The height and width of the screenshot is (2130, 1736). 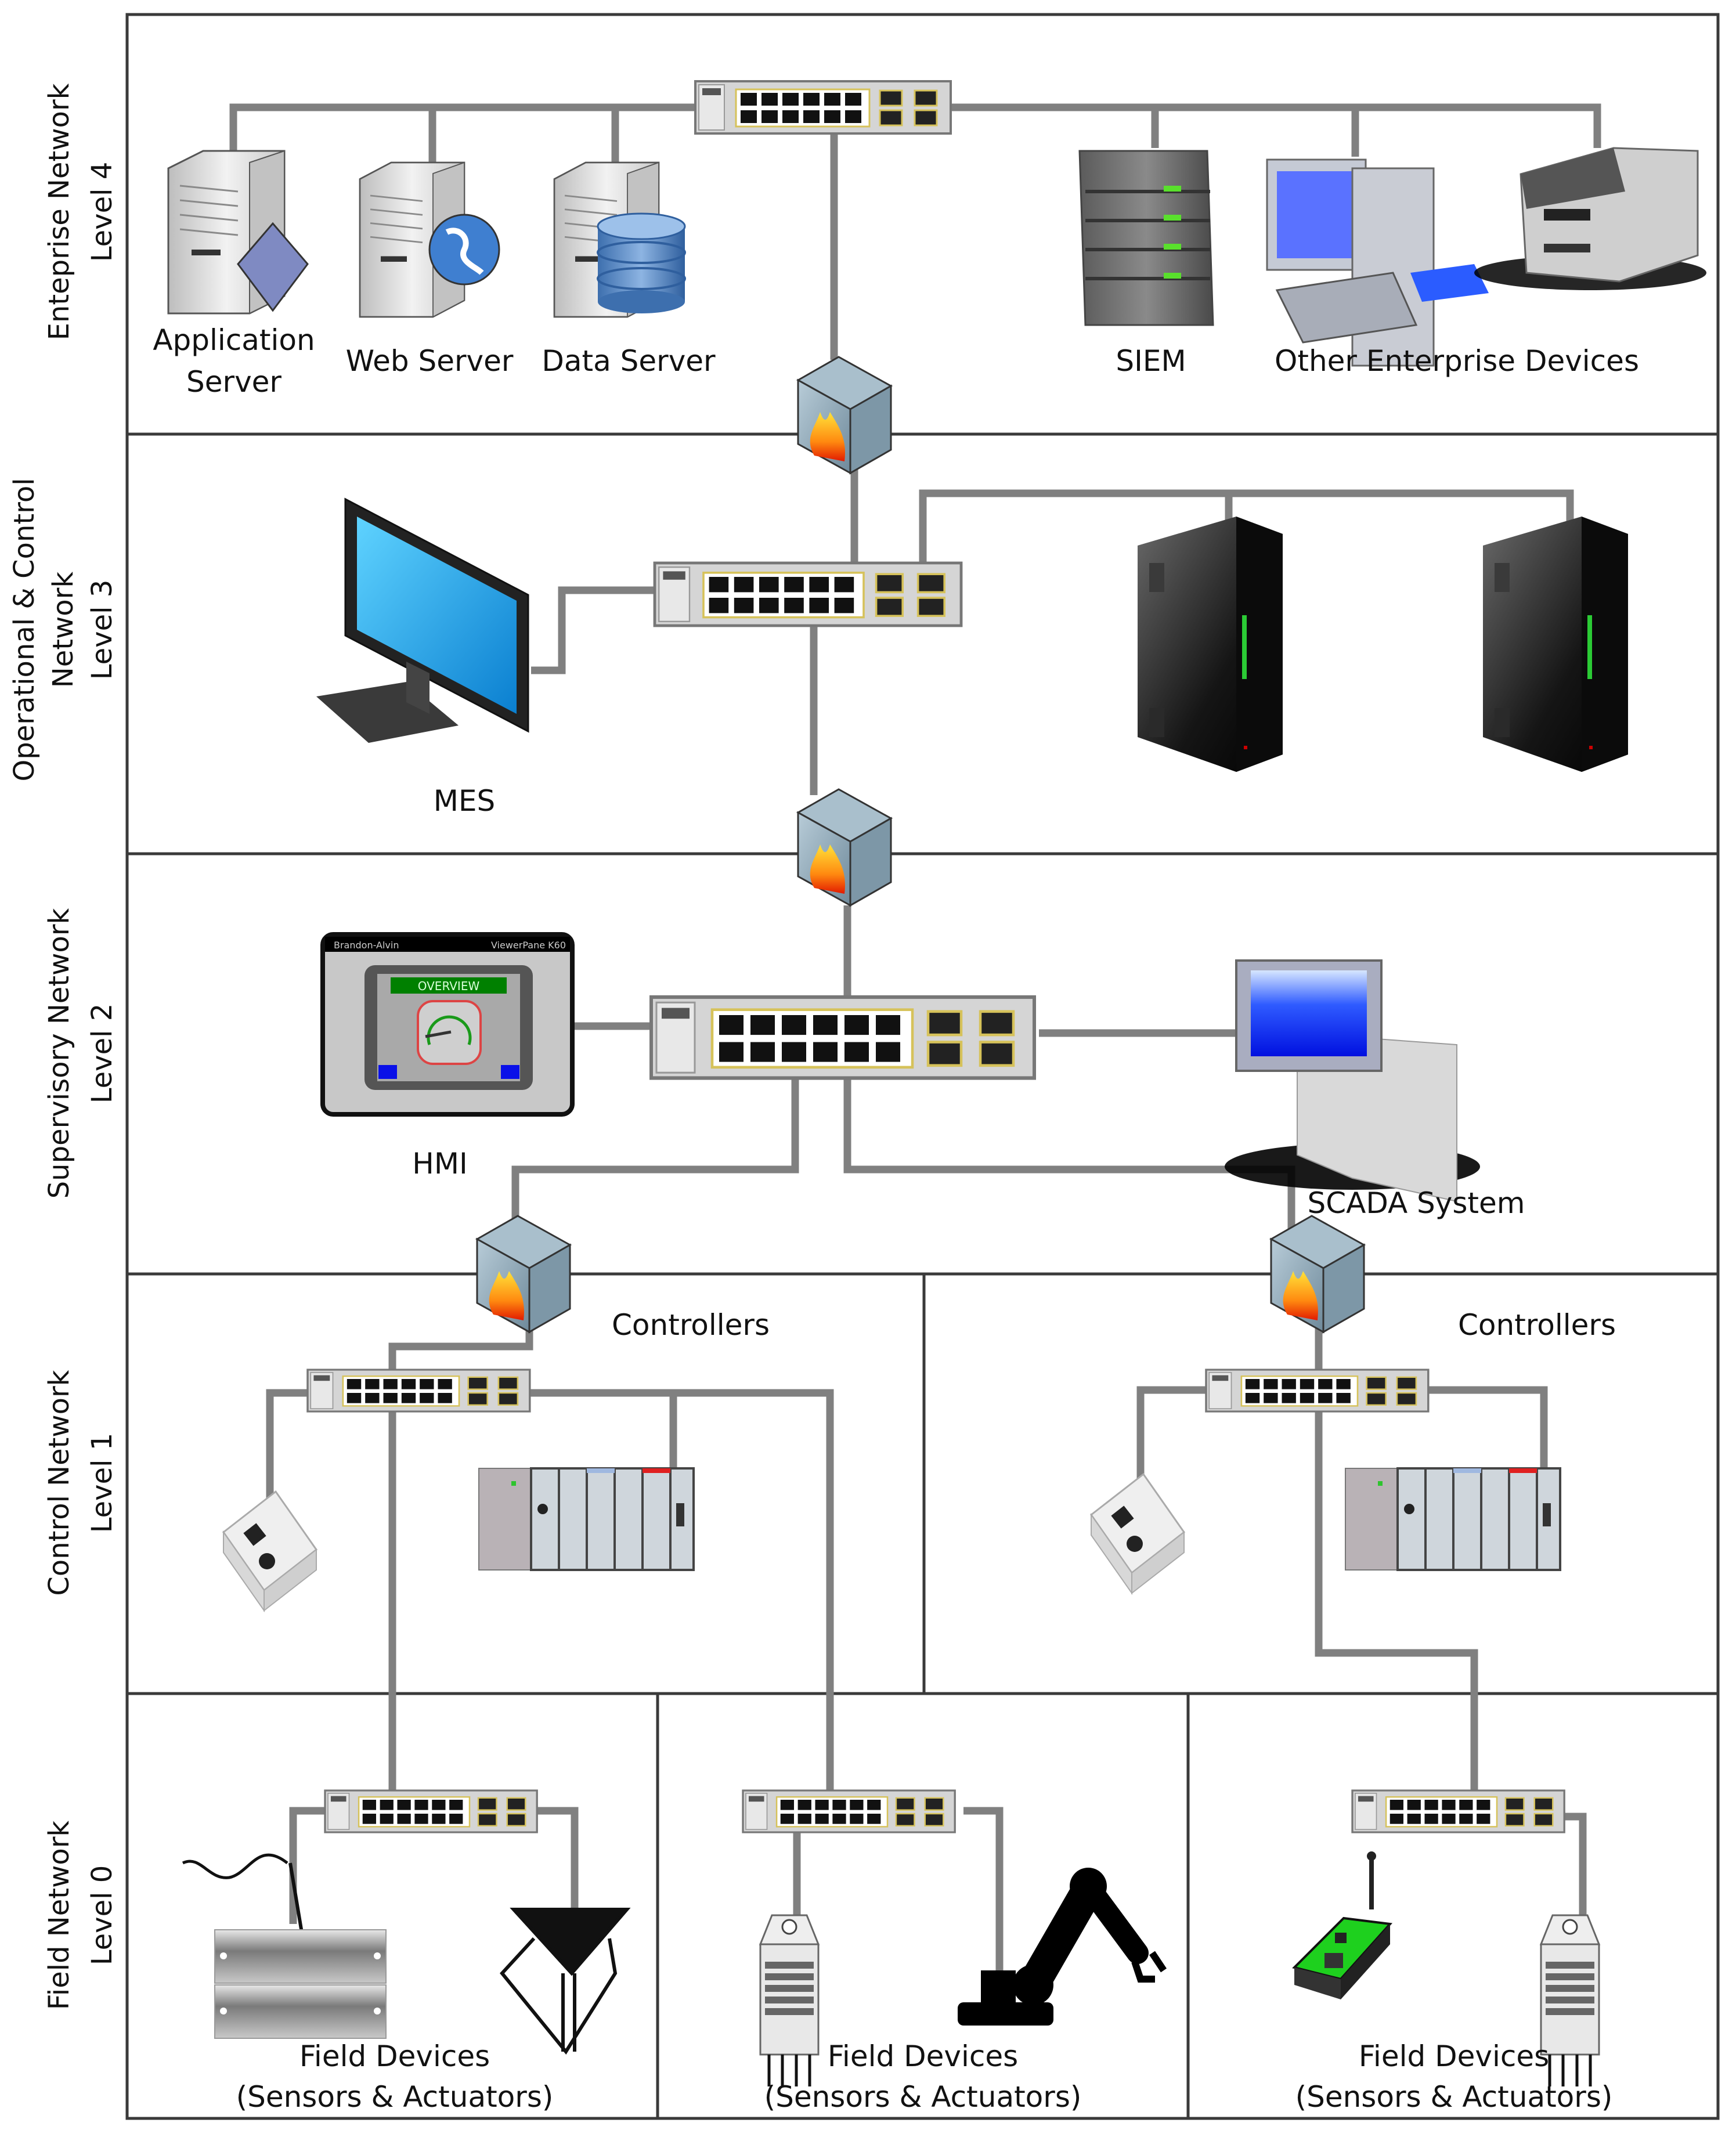 I want to click on data-server-label: Data Server, so click(x=629, y=361).